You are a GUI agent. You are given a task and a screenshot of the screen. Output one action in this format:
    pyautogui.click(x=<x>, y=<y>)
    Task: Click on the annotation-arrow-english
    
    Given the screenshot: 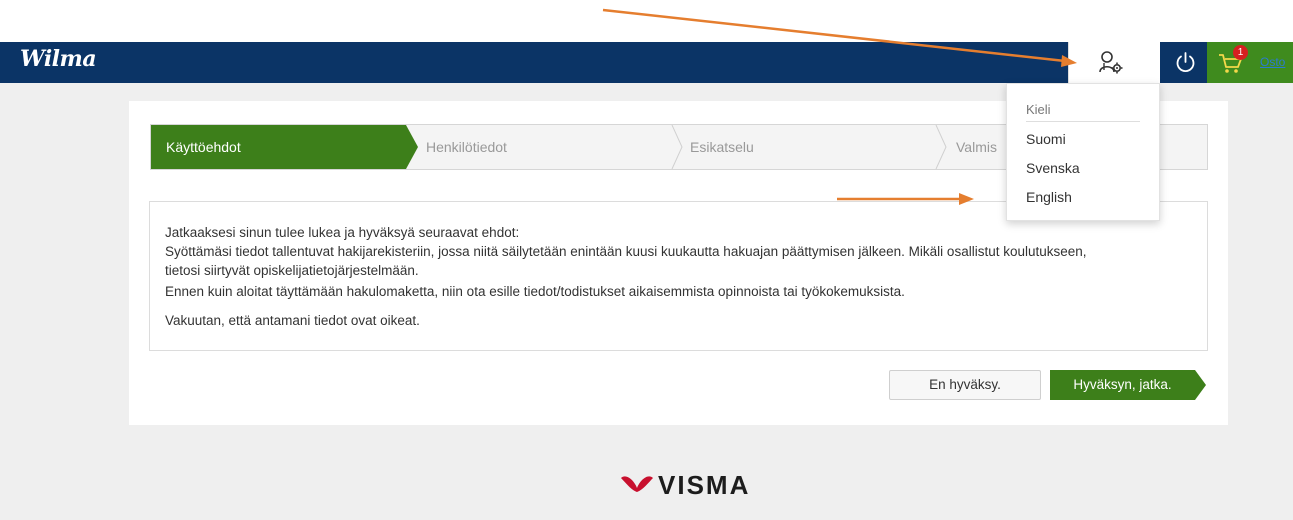 What is the action you would take?
    pyautogui.click(x=905, y=199)
    